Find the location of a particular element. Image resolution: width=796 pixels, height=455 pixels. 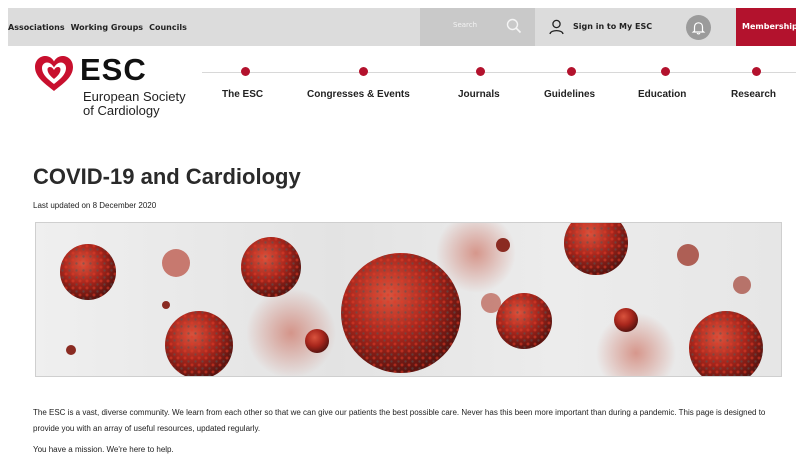

page-title: COVID-19 and Cardiology is located at coordinates (167, 176).